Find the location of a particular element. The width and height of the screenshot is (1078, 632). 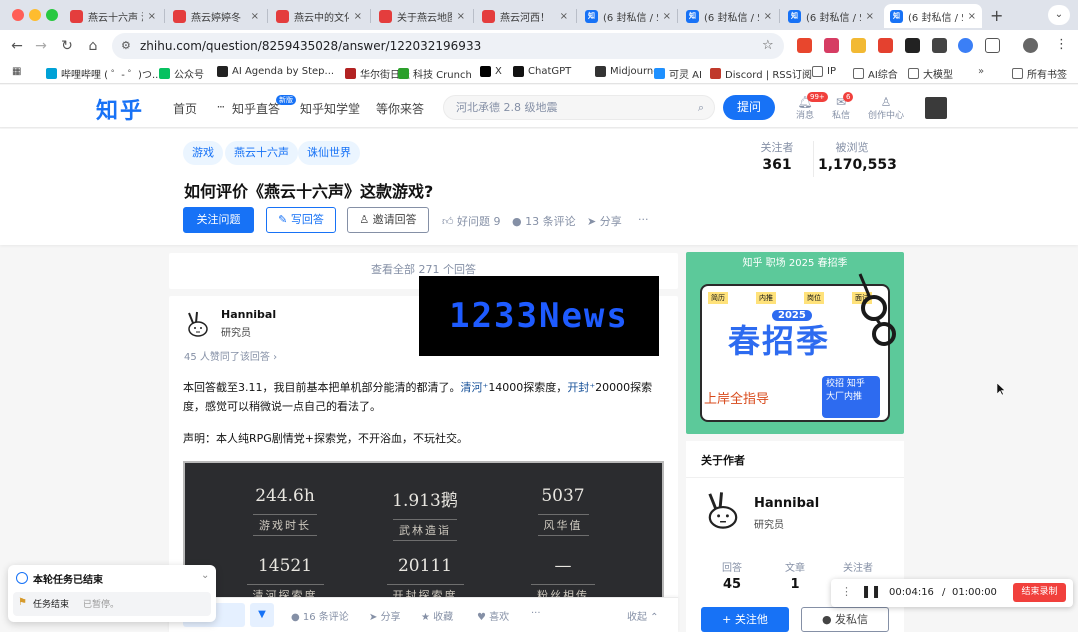

answer-share-button: ➤ 分享 is located at coordinates (385, 615).